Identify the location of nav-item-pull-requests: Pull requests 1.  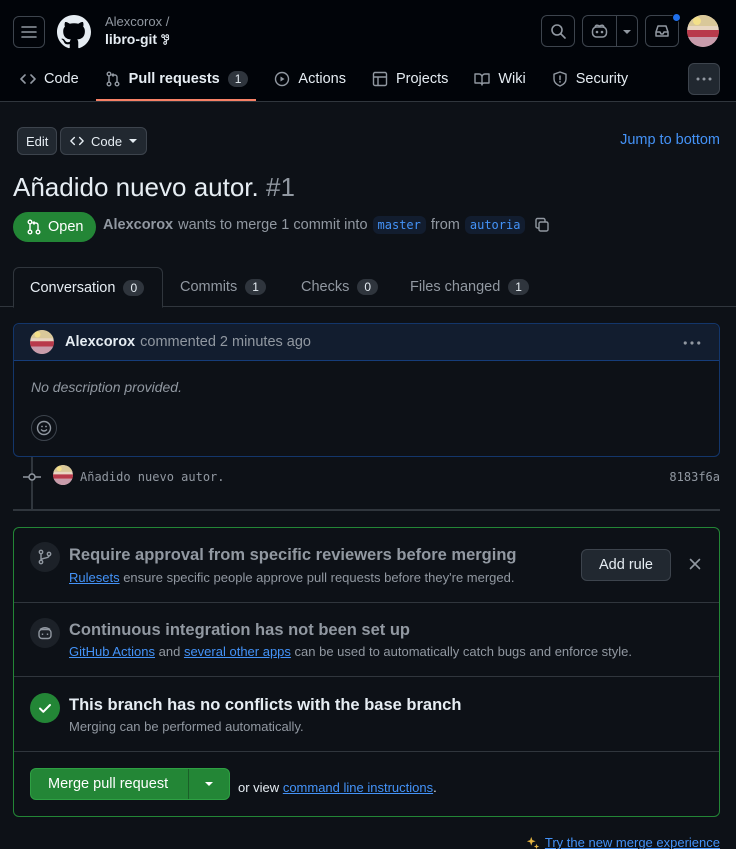
(176, 79).